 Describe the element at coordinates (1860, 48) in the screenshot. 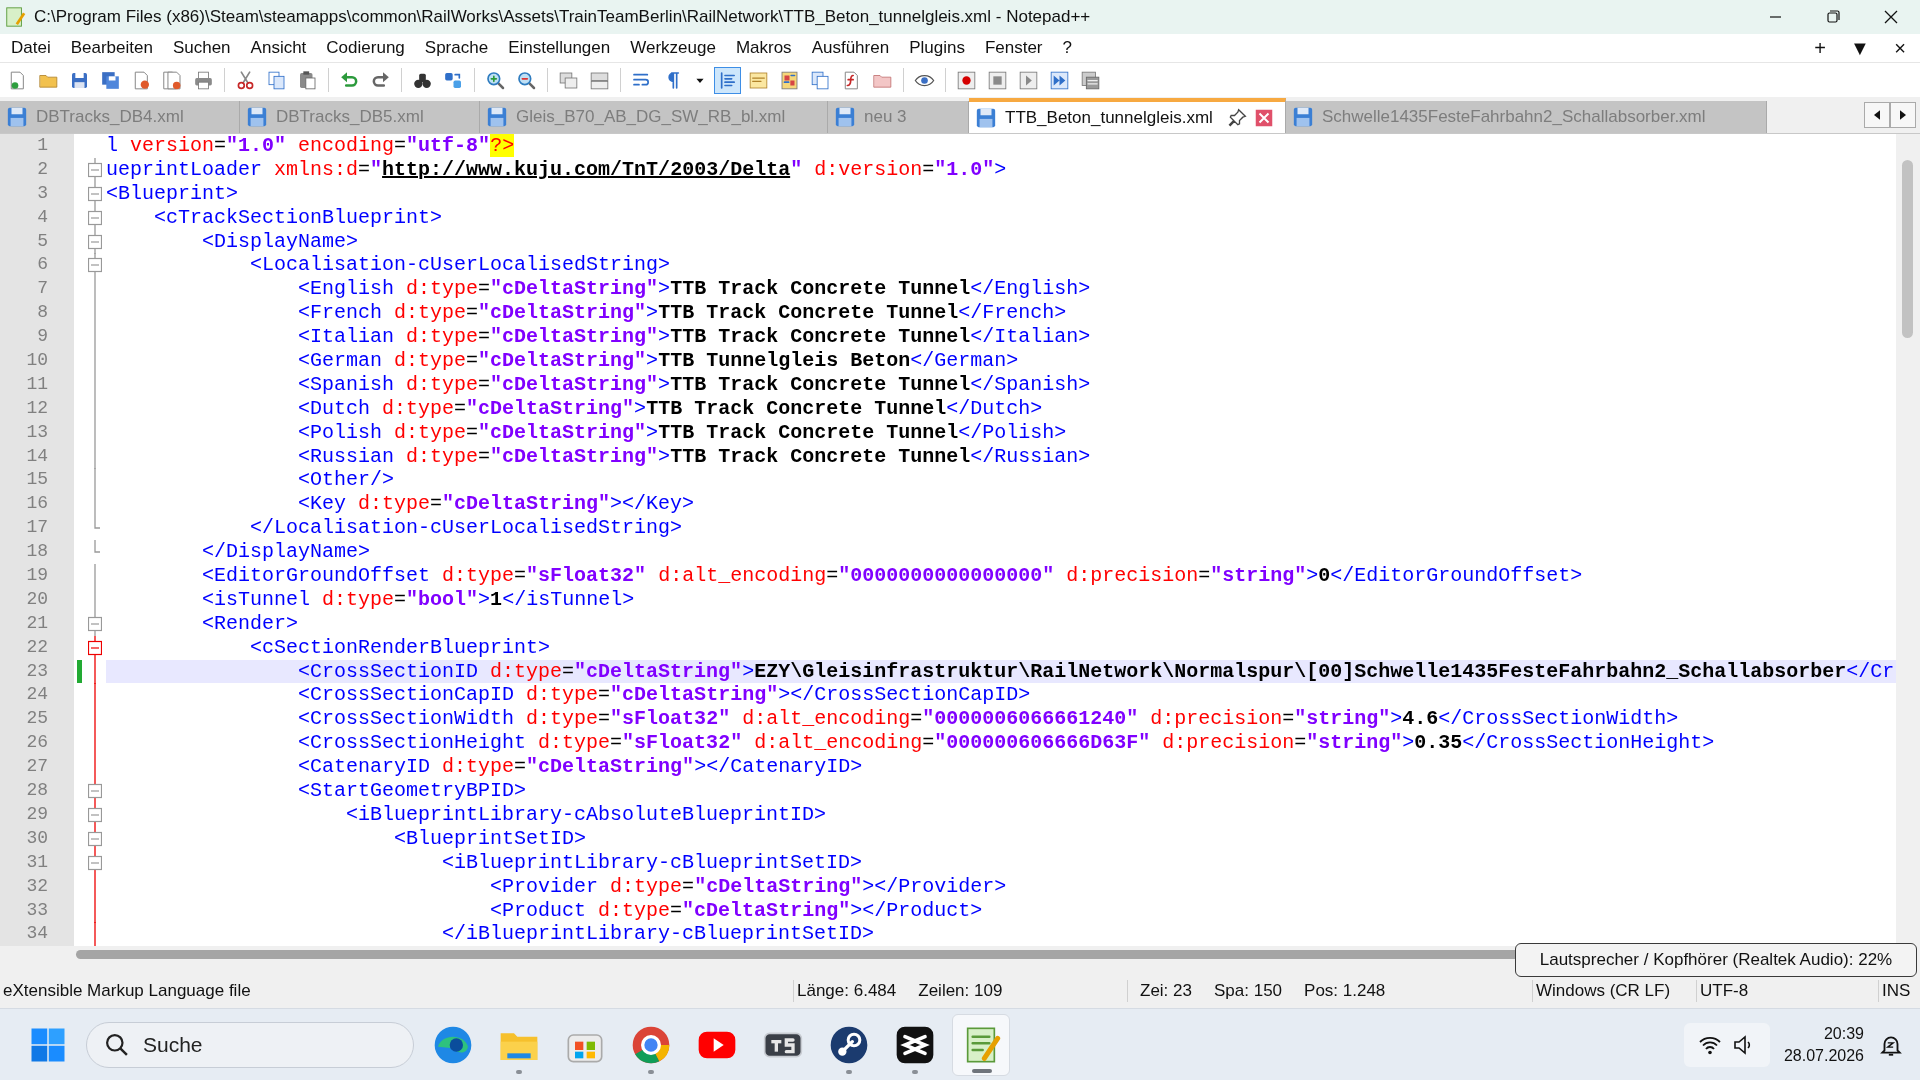

I see `menu-button: ▼` at that location.